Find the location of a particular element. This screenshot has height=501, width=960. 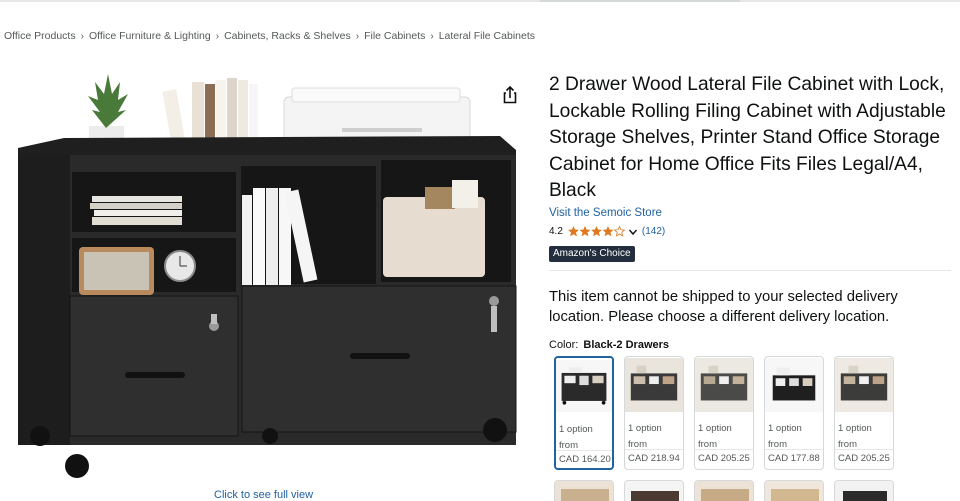

plant-leaves is located at coordinates (108, 101).